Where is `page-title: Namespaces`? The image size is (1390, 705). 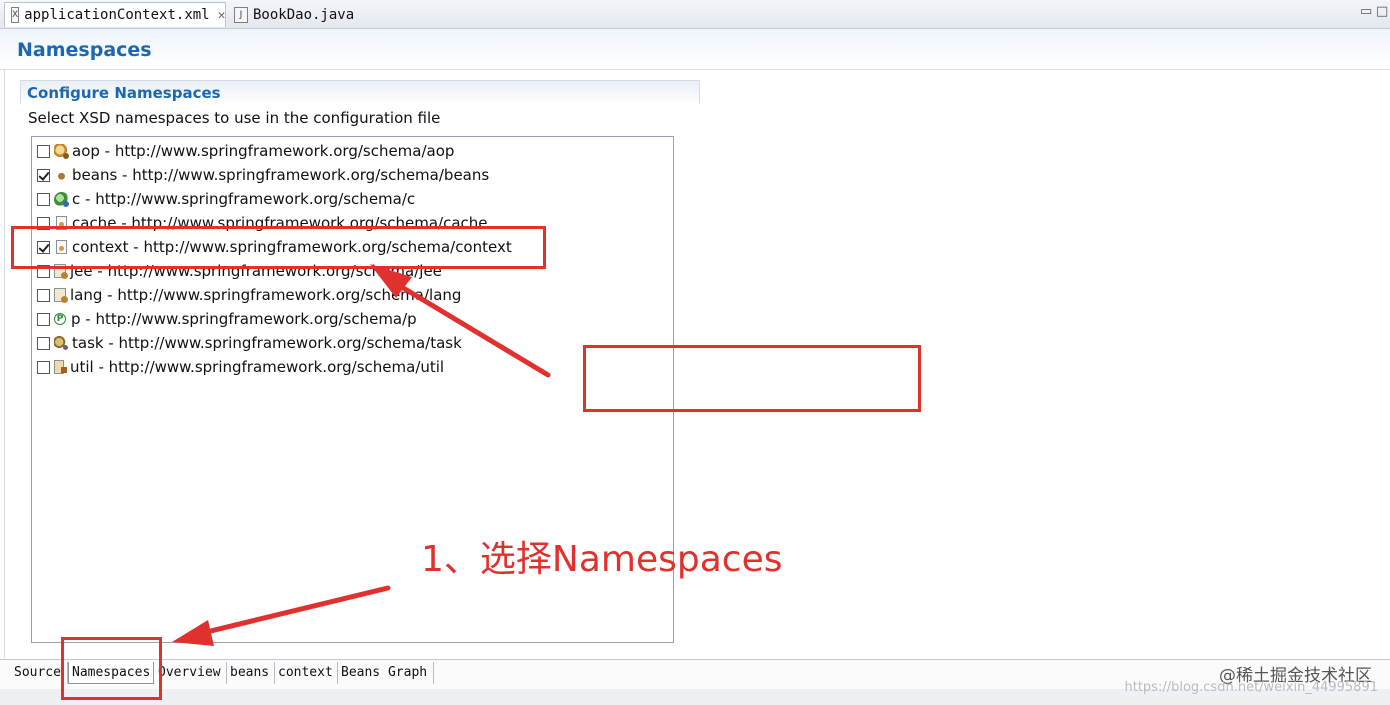 page-title: Namespaces is located at coordinates (84, 50).